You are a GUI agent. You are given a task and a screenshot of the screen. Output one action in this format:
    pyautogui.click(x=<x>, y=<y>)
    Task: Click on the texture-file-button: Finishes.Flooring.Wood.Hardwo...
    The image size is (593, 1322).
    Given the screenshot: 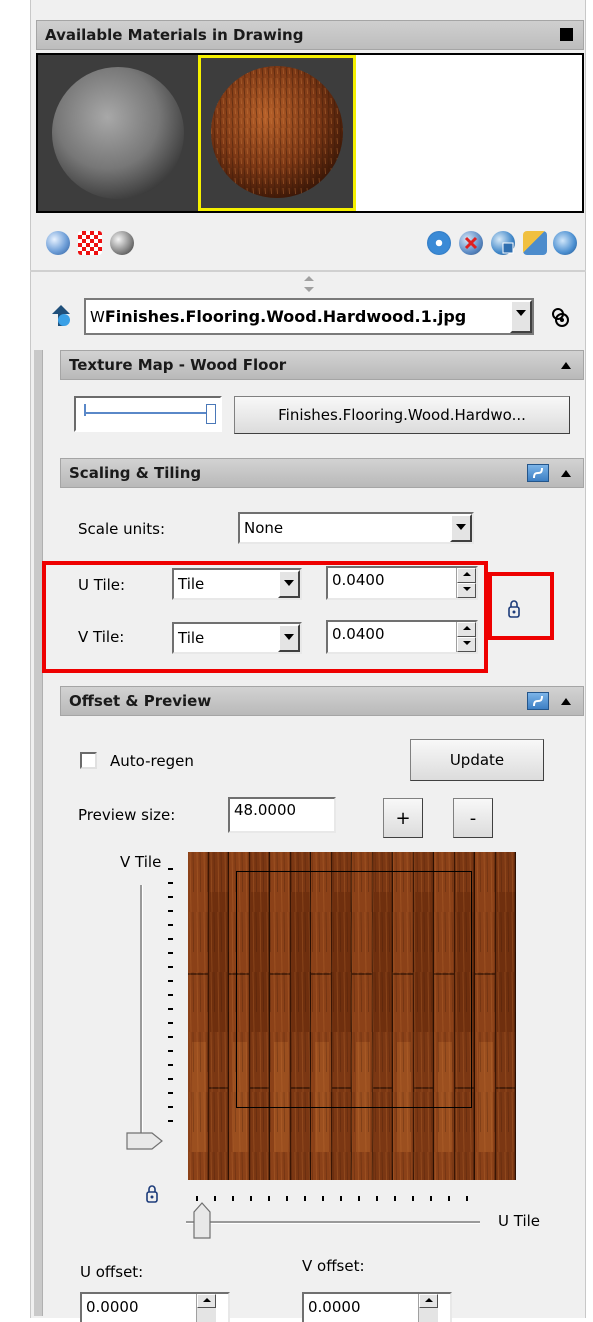 What is the action you would take?
    pyautogui.click(x=402, y=415)
    